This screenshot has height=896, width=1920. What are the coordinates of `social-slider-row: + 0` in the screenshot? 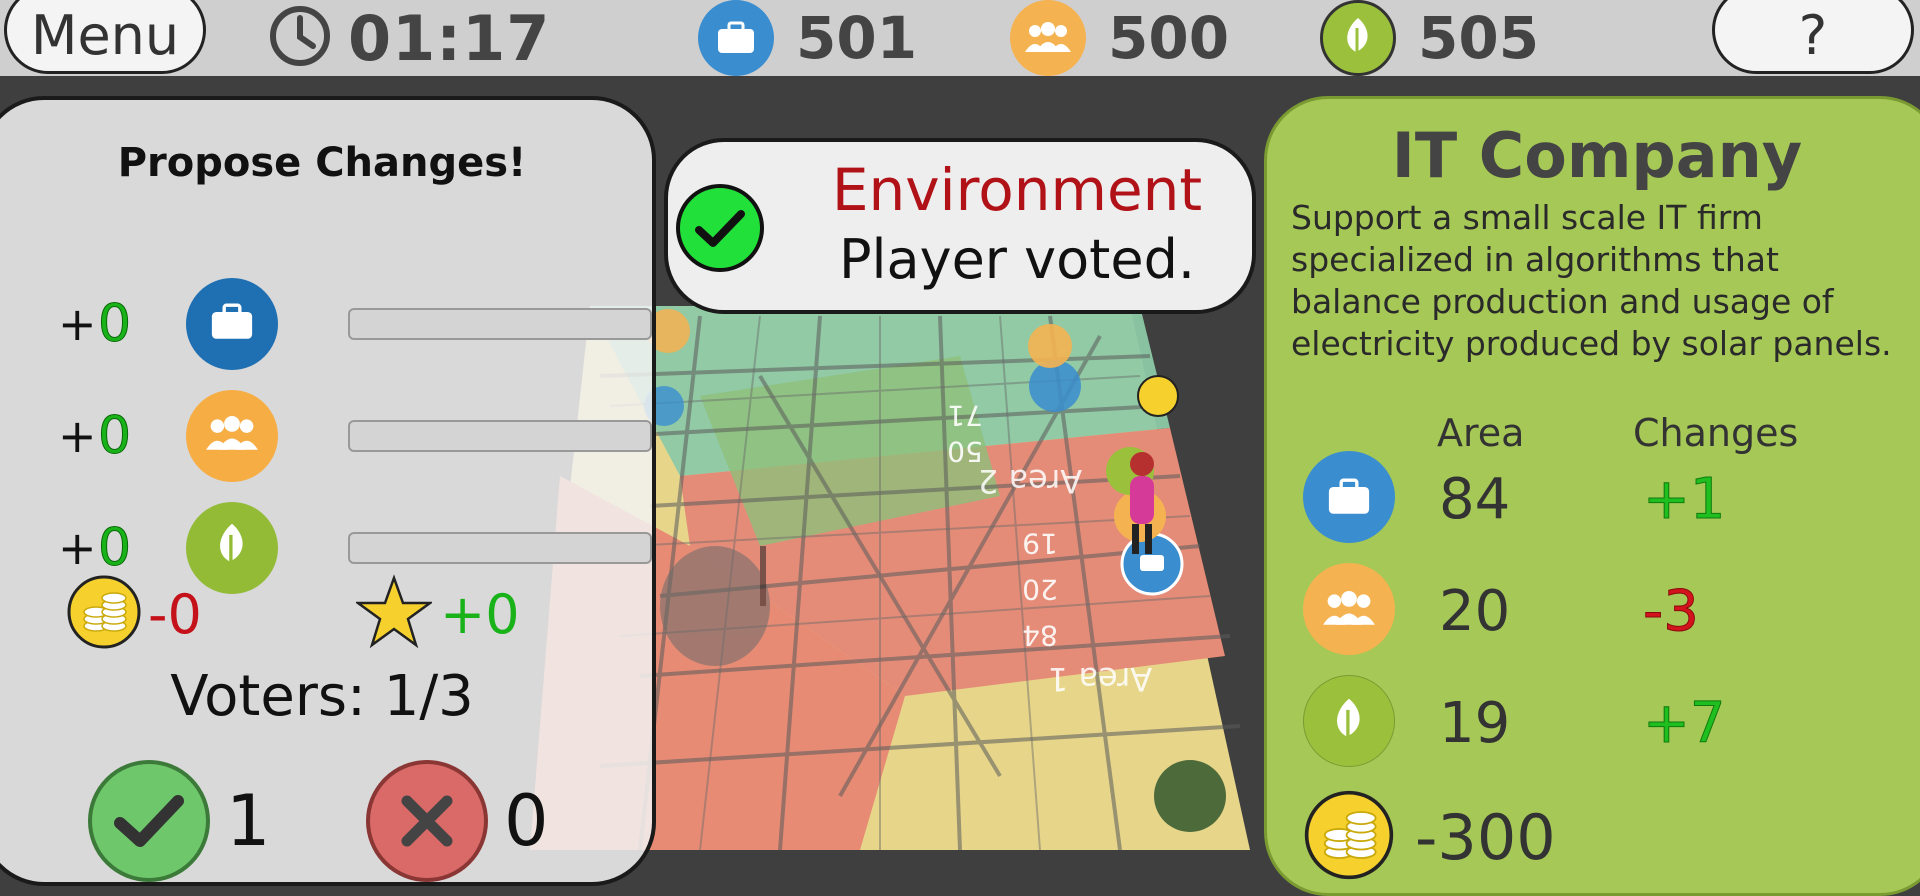 It's located at (355, 436).